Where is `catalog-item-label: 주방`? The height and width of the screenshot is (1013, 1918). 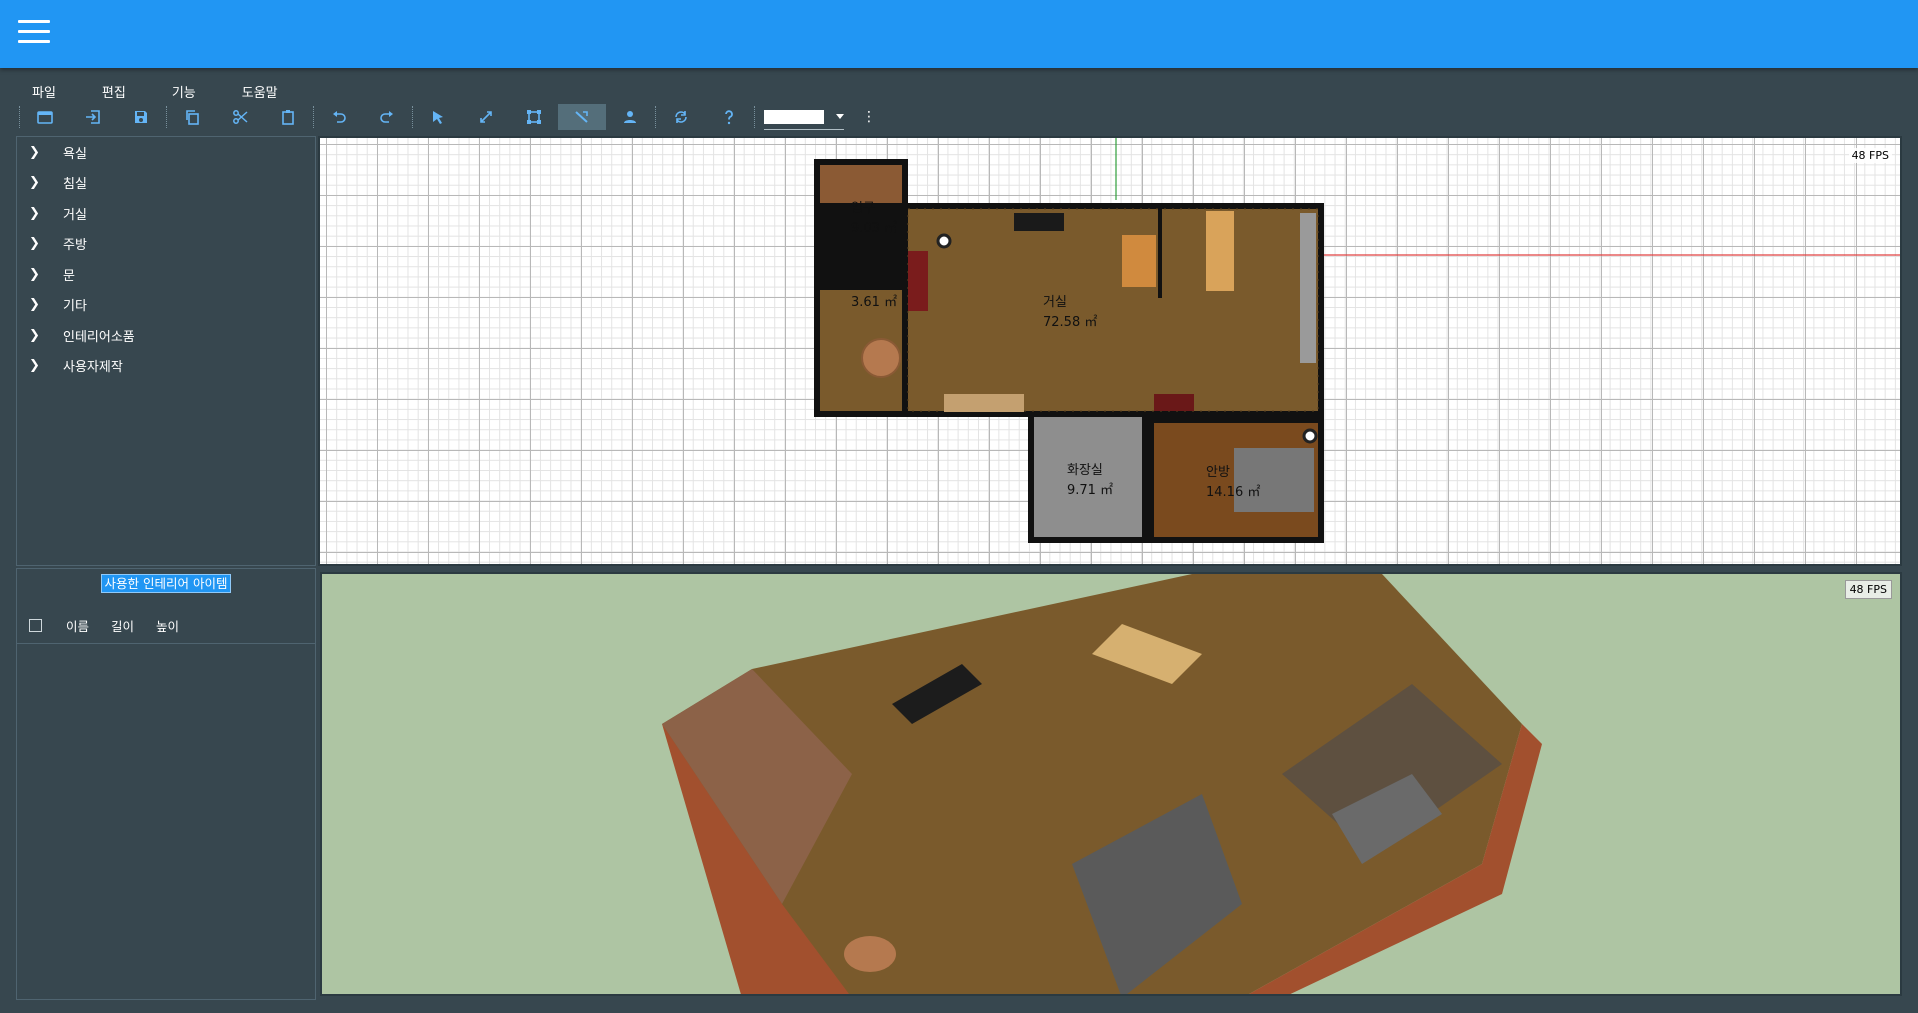
catalog-item-label: 주방 is located at coordinates (75, 246).